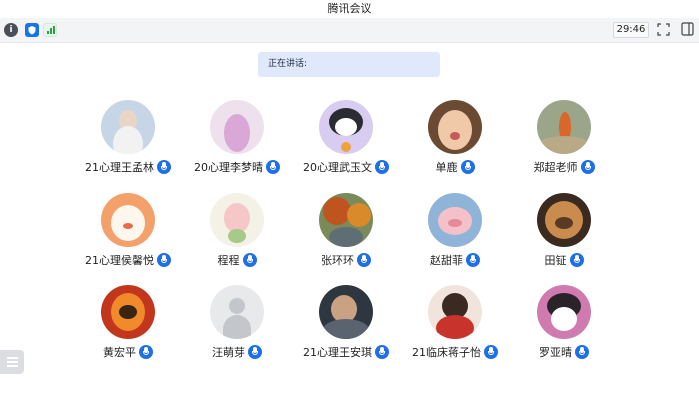  I want to click on participant-tile: 单鹿, so click(455, 140).